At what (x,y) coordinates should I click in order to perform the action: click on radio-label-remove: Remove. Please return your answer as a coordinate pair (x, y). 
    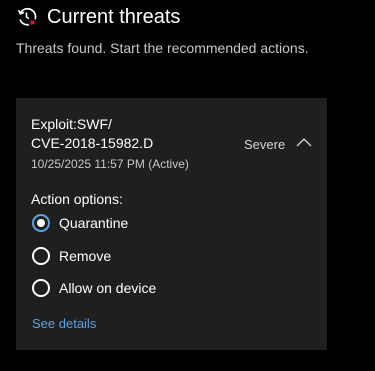
    Looking at the image, I should click on (85, 256).